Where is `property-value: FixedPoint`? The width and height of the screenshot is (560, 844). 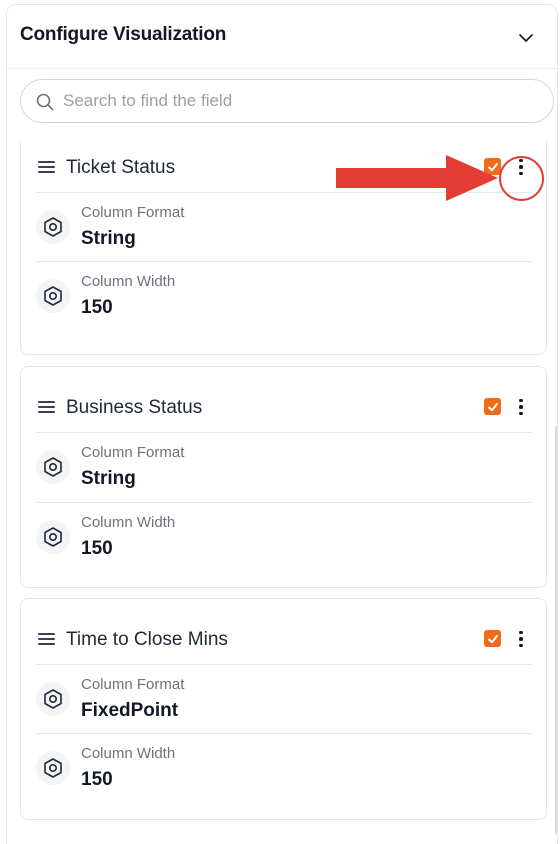
property-value: FixedPoint is located at coordinates (130, 710).